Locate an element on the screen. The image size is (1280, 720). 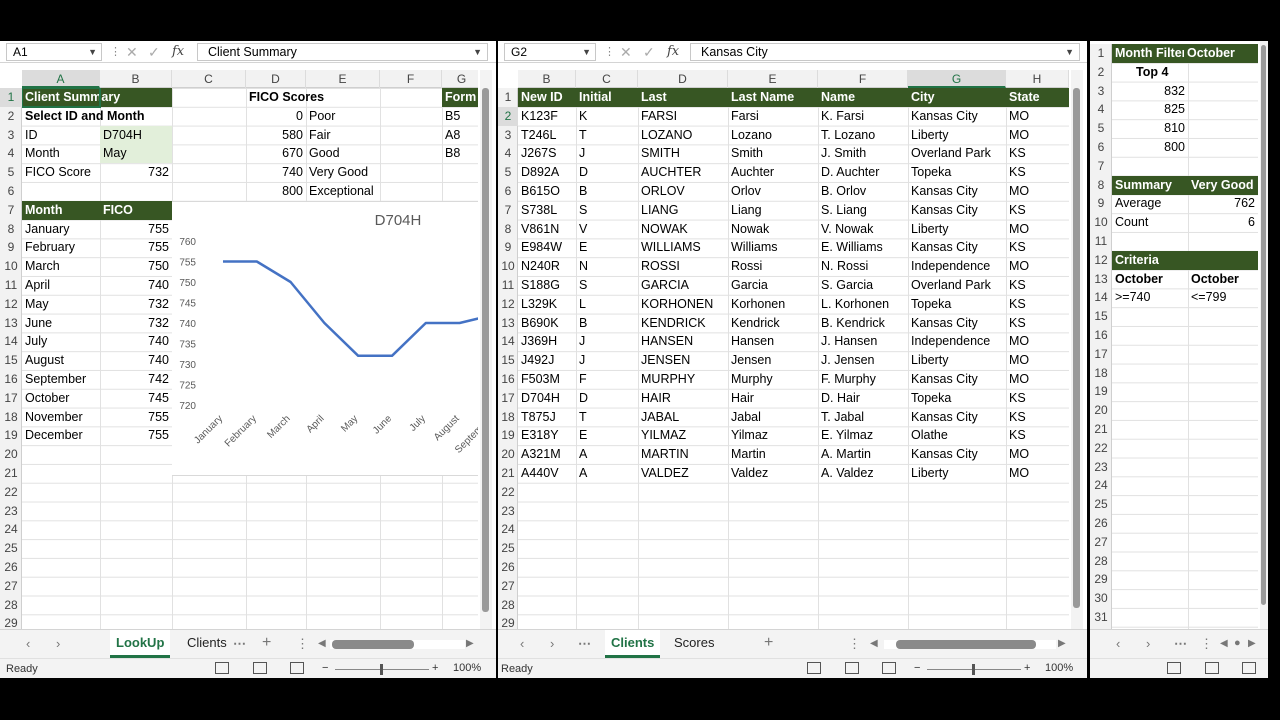
month-cell: August is located at coordinates (61, 360).